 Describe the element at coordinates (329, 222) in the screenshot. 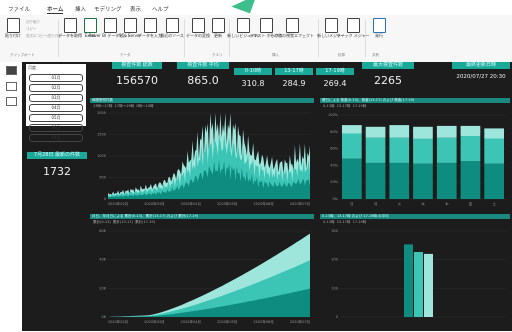

I see `legend-item: 0-13時` at that location.